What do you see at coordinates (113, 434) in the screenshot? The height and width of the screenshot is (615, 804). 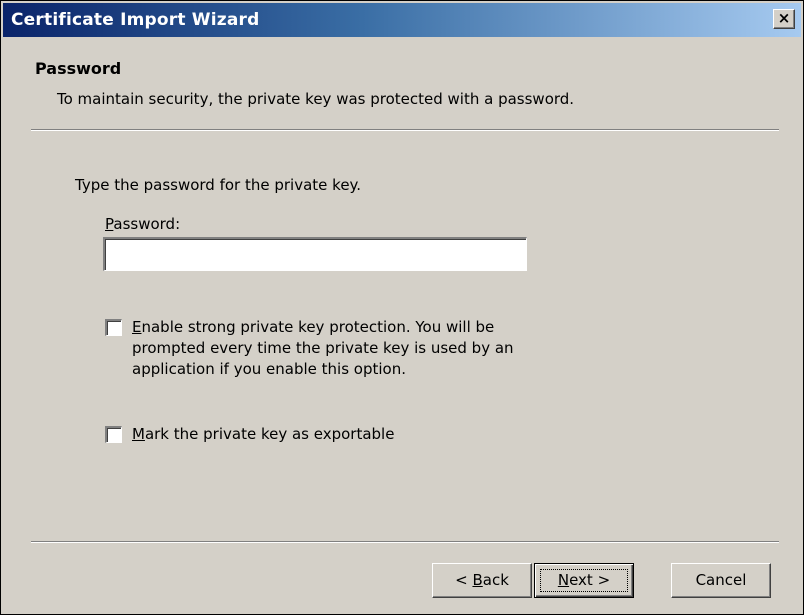 I see `exportable-checkbox` at bounding box center [113, 434].